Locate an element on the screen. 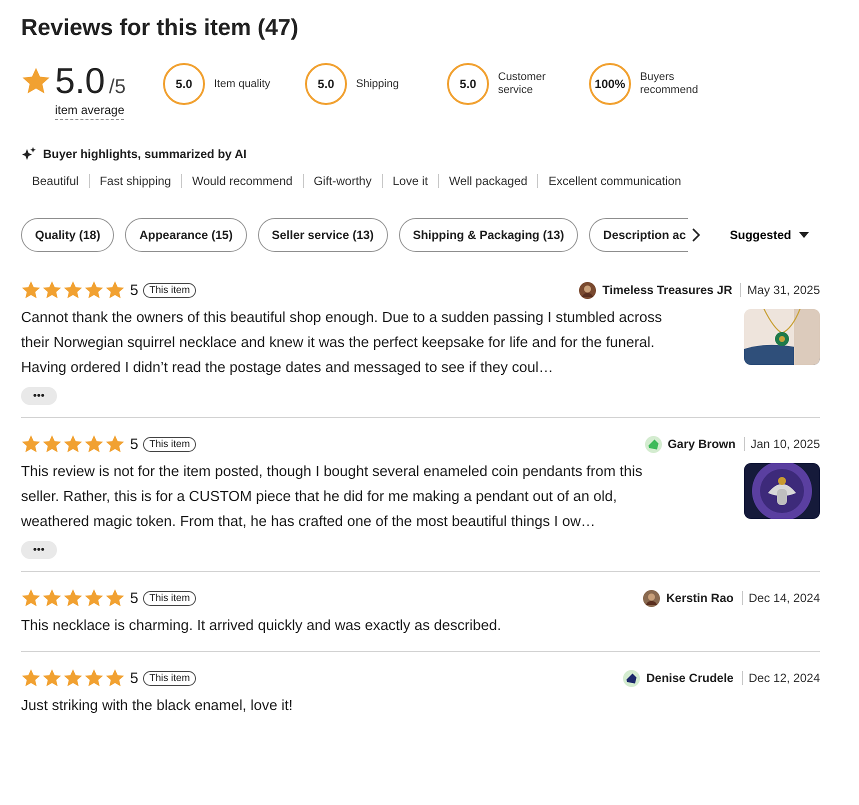  reviewer-name: Gary Brown is located at coordinates (706, 444).